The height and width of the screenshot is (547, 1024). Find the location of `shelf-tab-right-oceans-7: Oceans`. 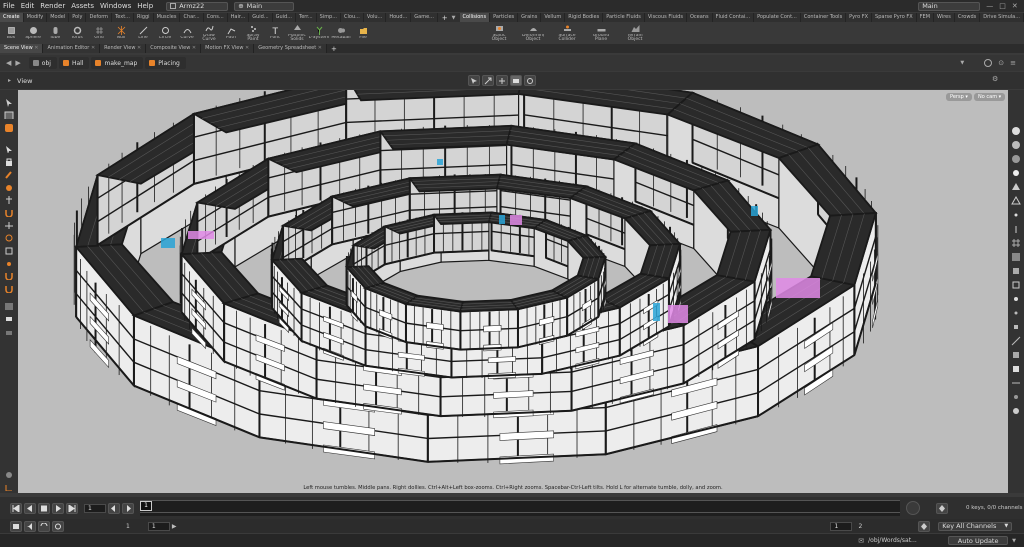

shelf-tab-right-oceans-7: Oceans is located at coordinates (700, 17).